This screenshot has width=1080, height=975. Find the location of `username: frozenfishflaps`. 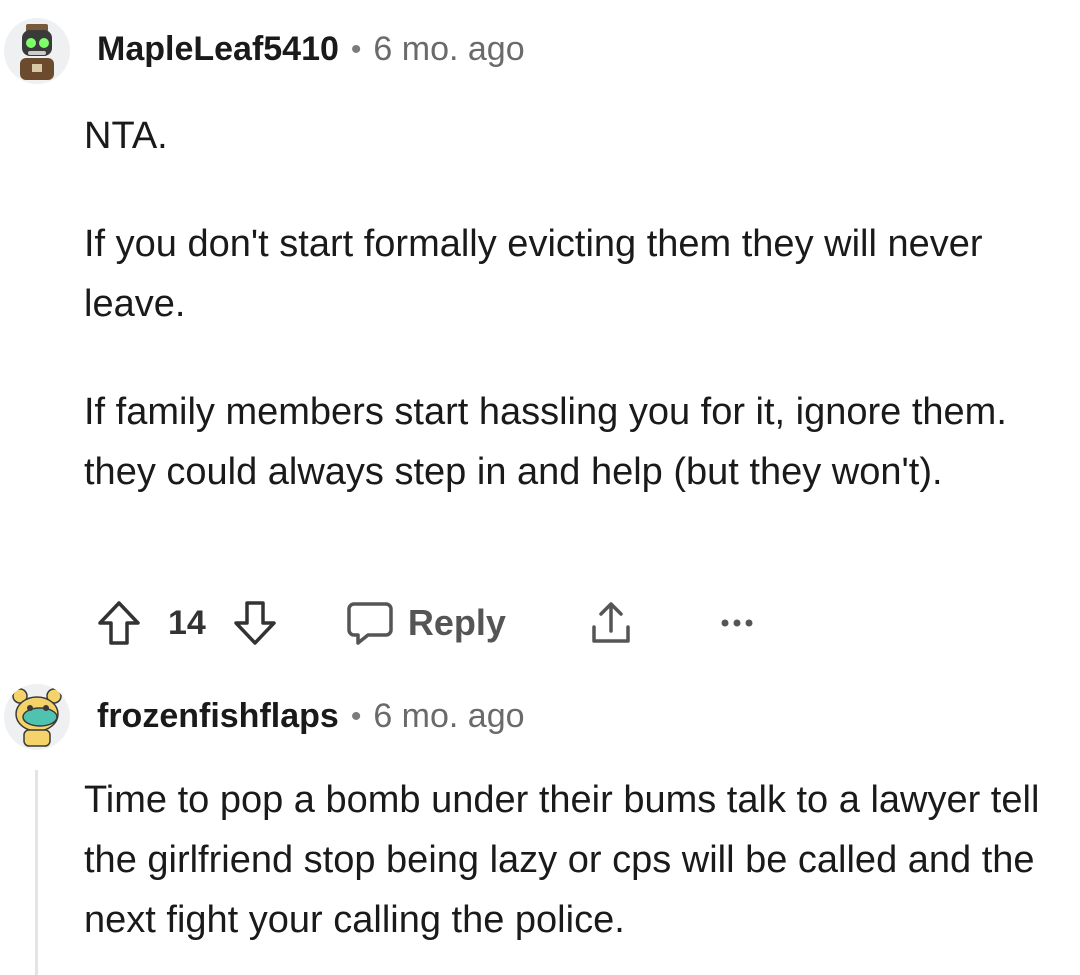

username: frozenfishflaps is located at coordinates (218, 716).